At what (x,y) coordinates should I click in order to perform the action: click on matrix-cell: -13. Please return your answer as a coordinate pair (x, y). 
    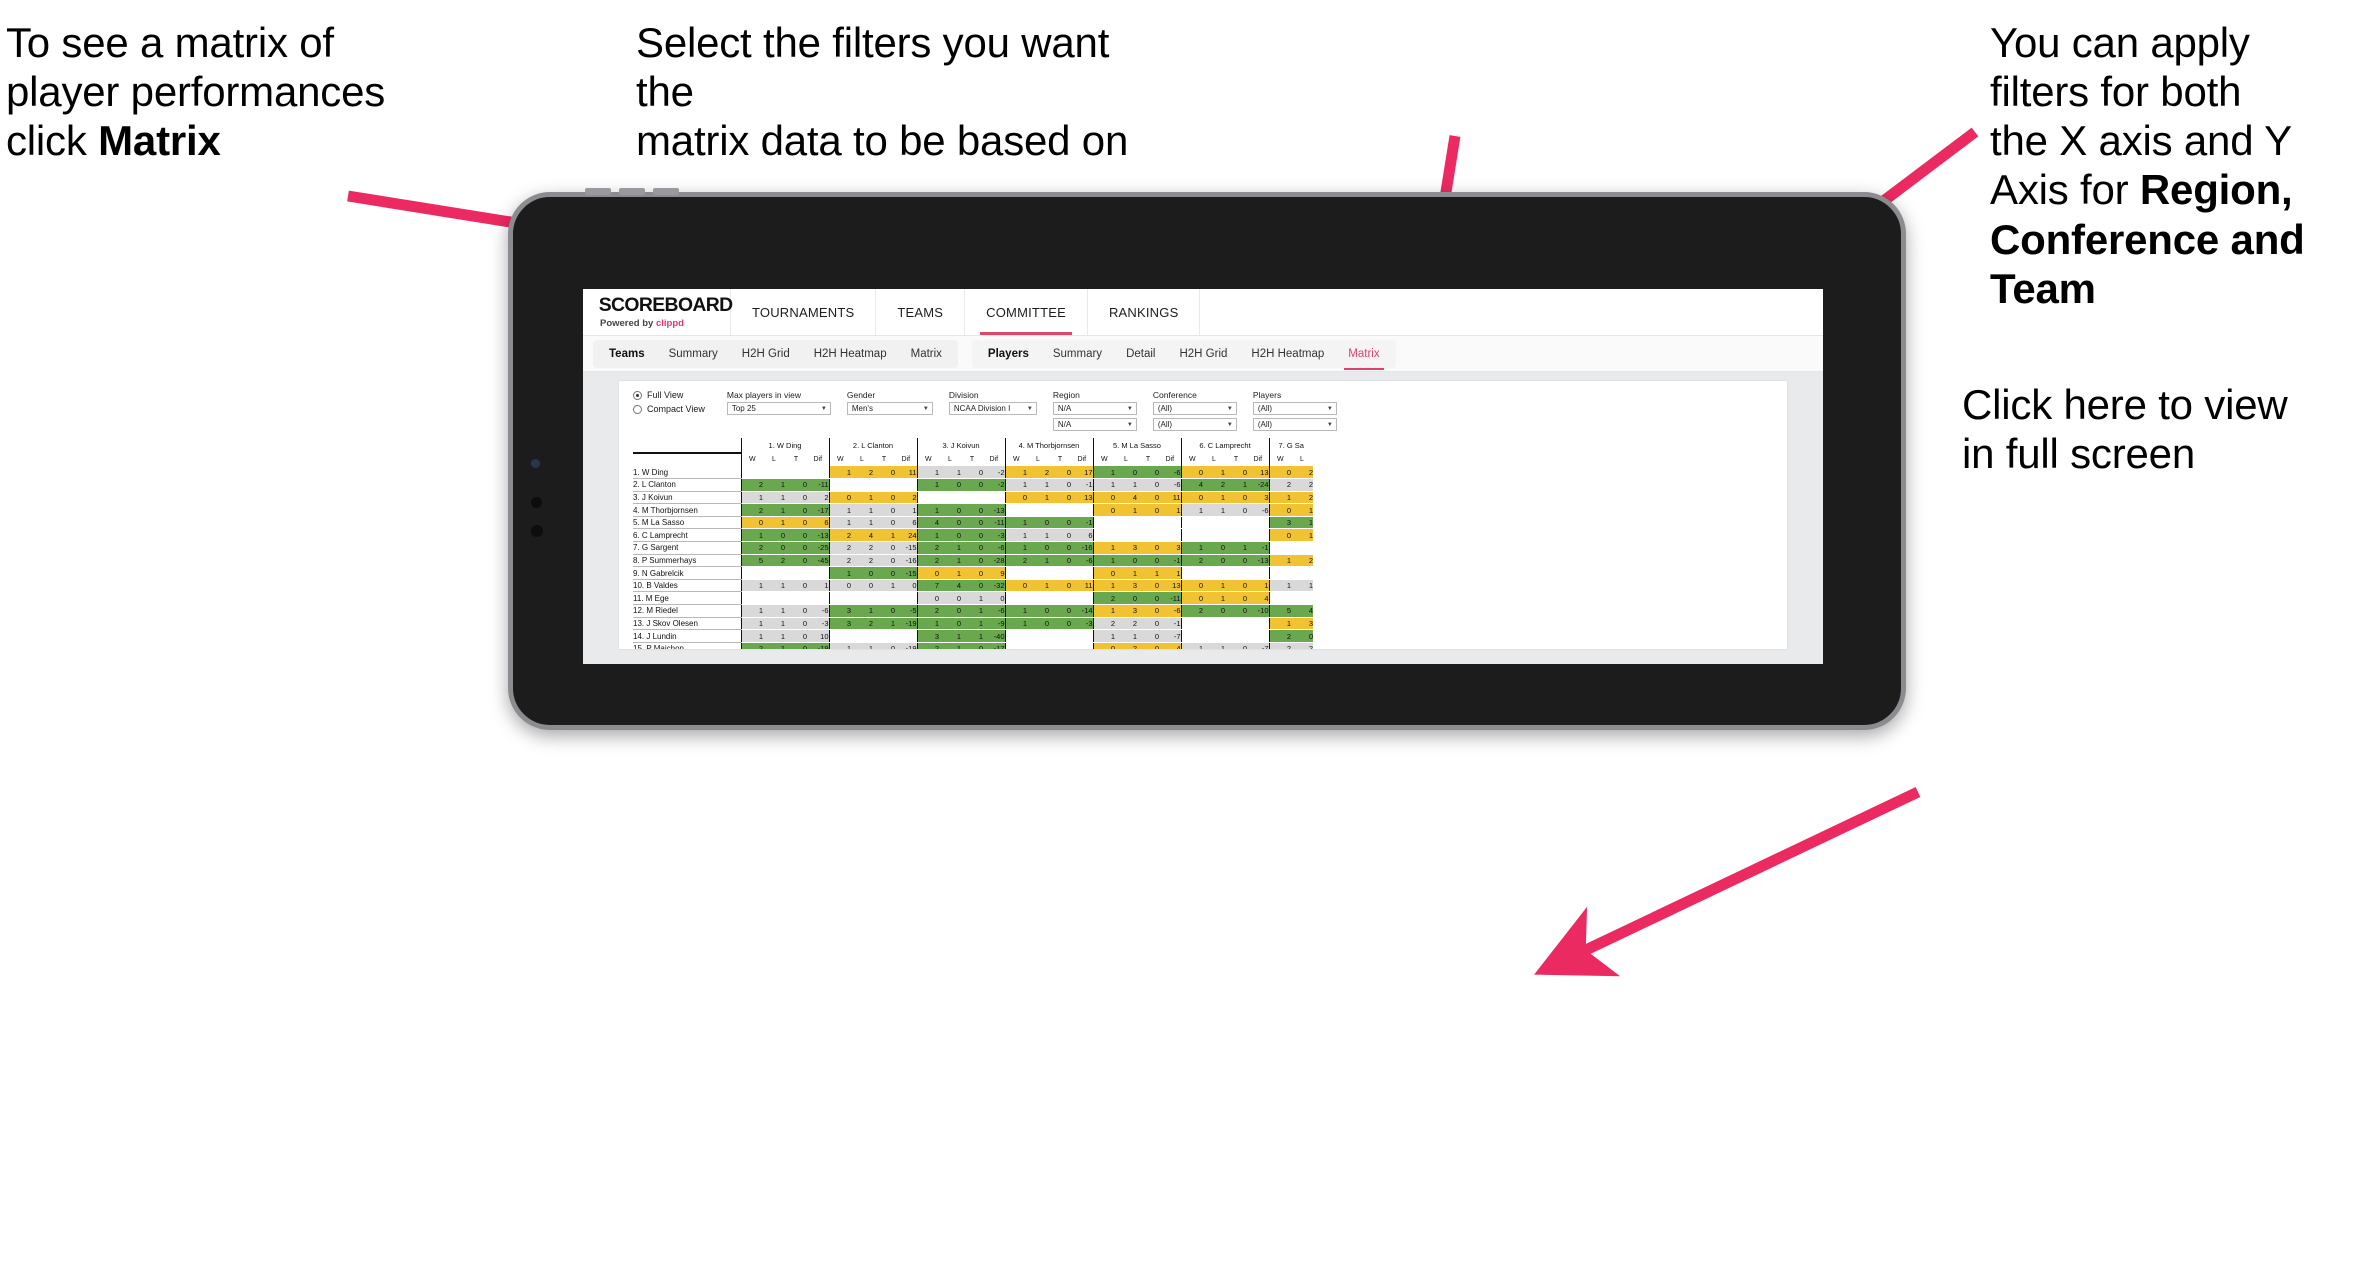
    Looking at the image, I should click on (1258, 561).